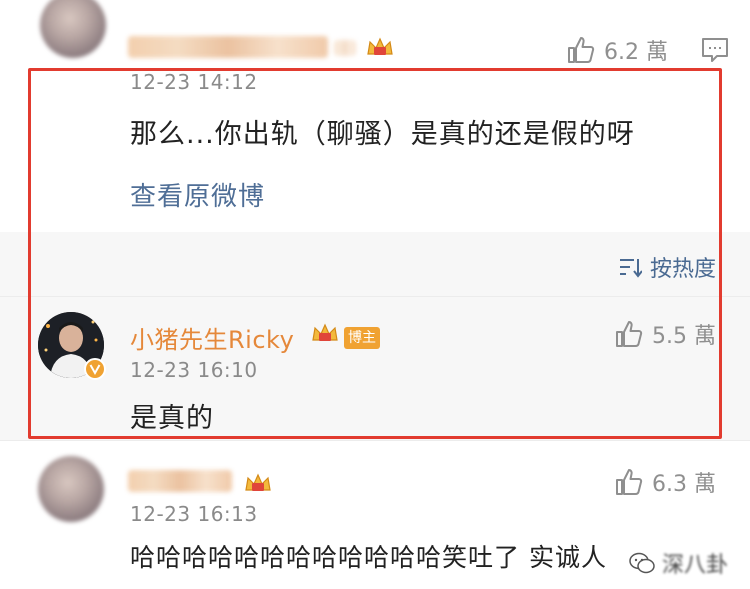  I want to click on comment-text: 哈哈哈哈哈哈哈哈哈哈哈哈笑吐了 实诚人, so click(368, 557).